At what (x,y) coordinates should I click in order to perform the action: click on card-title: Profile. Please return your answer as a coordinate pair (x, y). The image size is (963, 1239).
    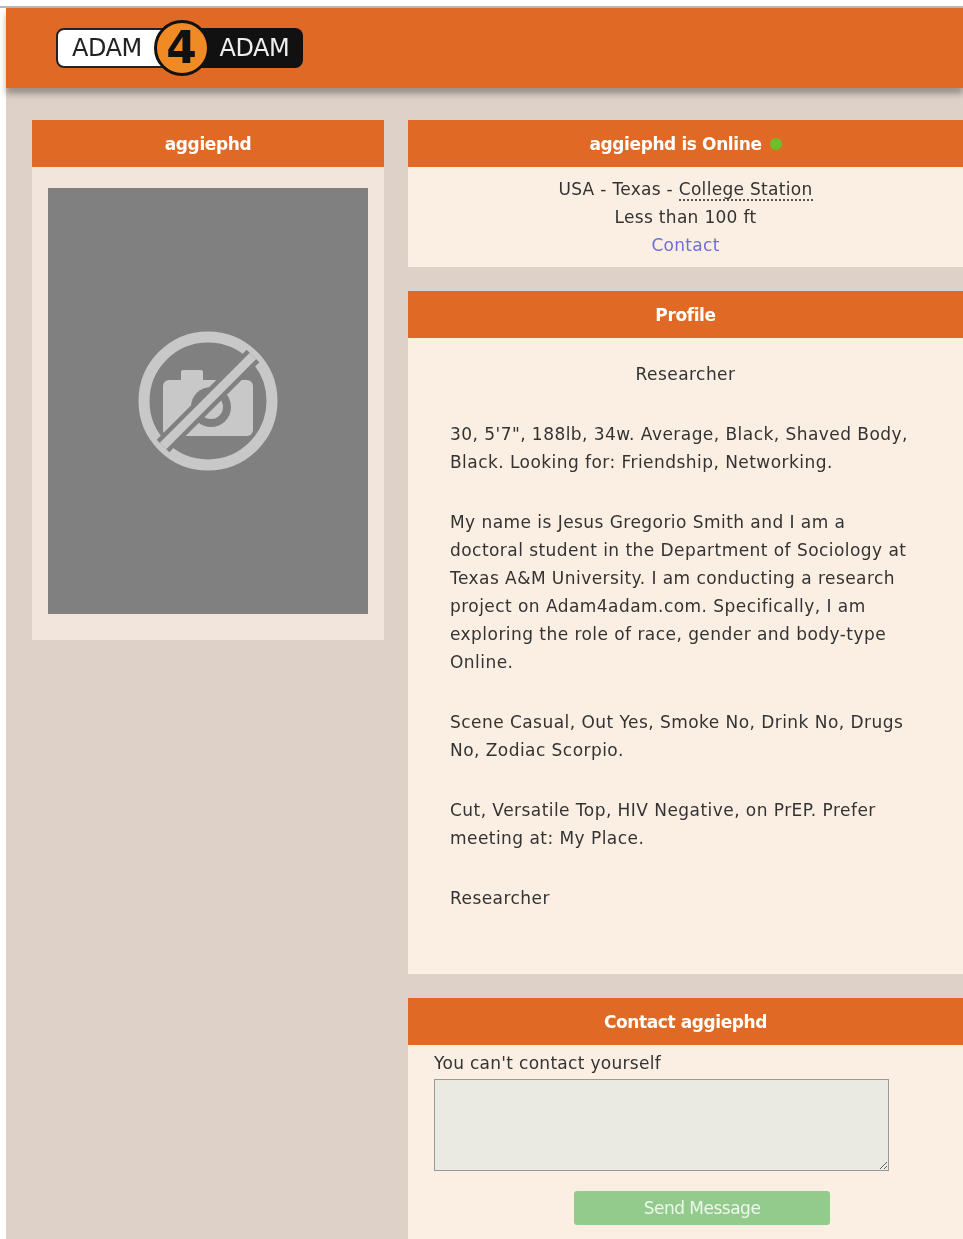
    Looking at the image, I should click on (685, 314).